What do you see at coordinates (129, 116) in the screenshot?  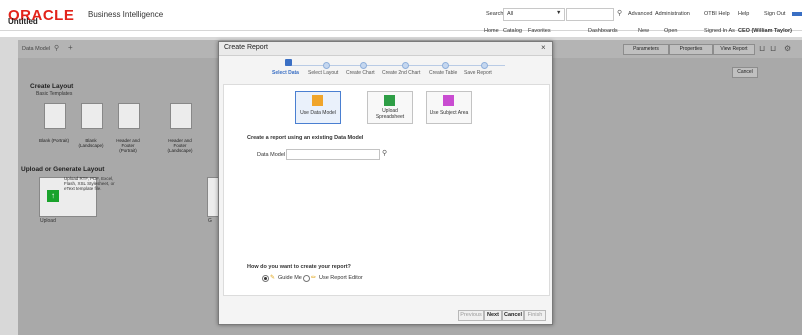 I see `template-header-footer-portrait` at bounding box center [129, 116].